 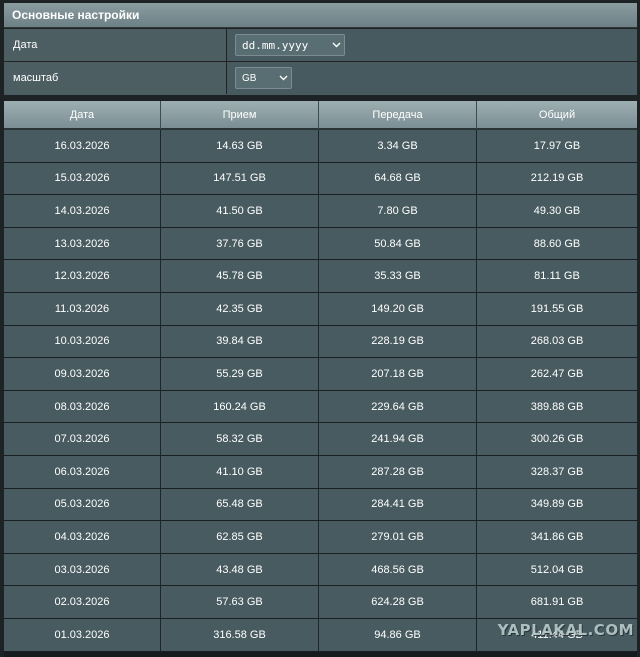 I want to click on cell-received: 41.50 GB, so click(x=240, y=211).